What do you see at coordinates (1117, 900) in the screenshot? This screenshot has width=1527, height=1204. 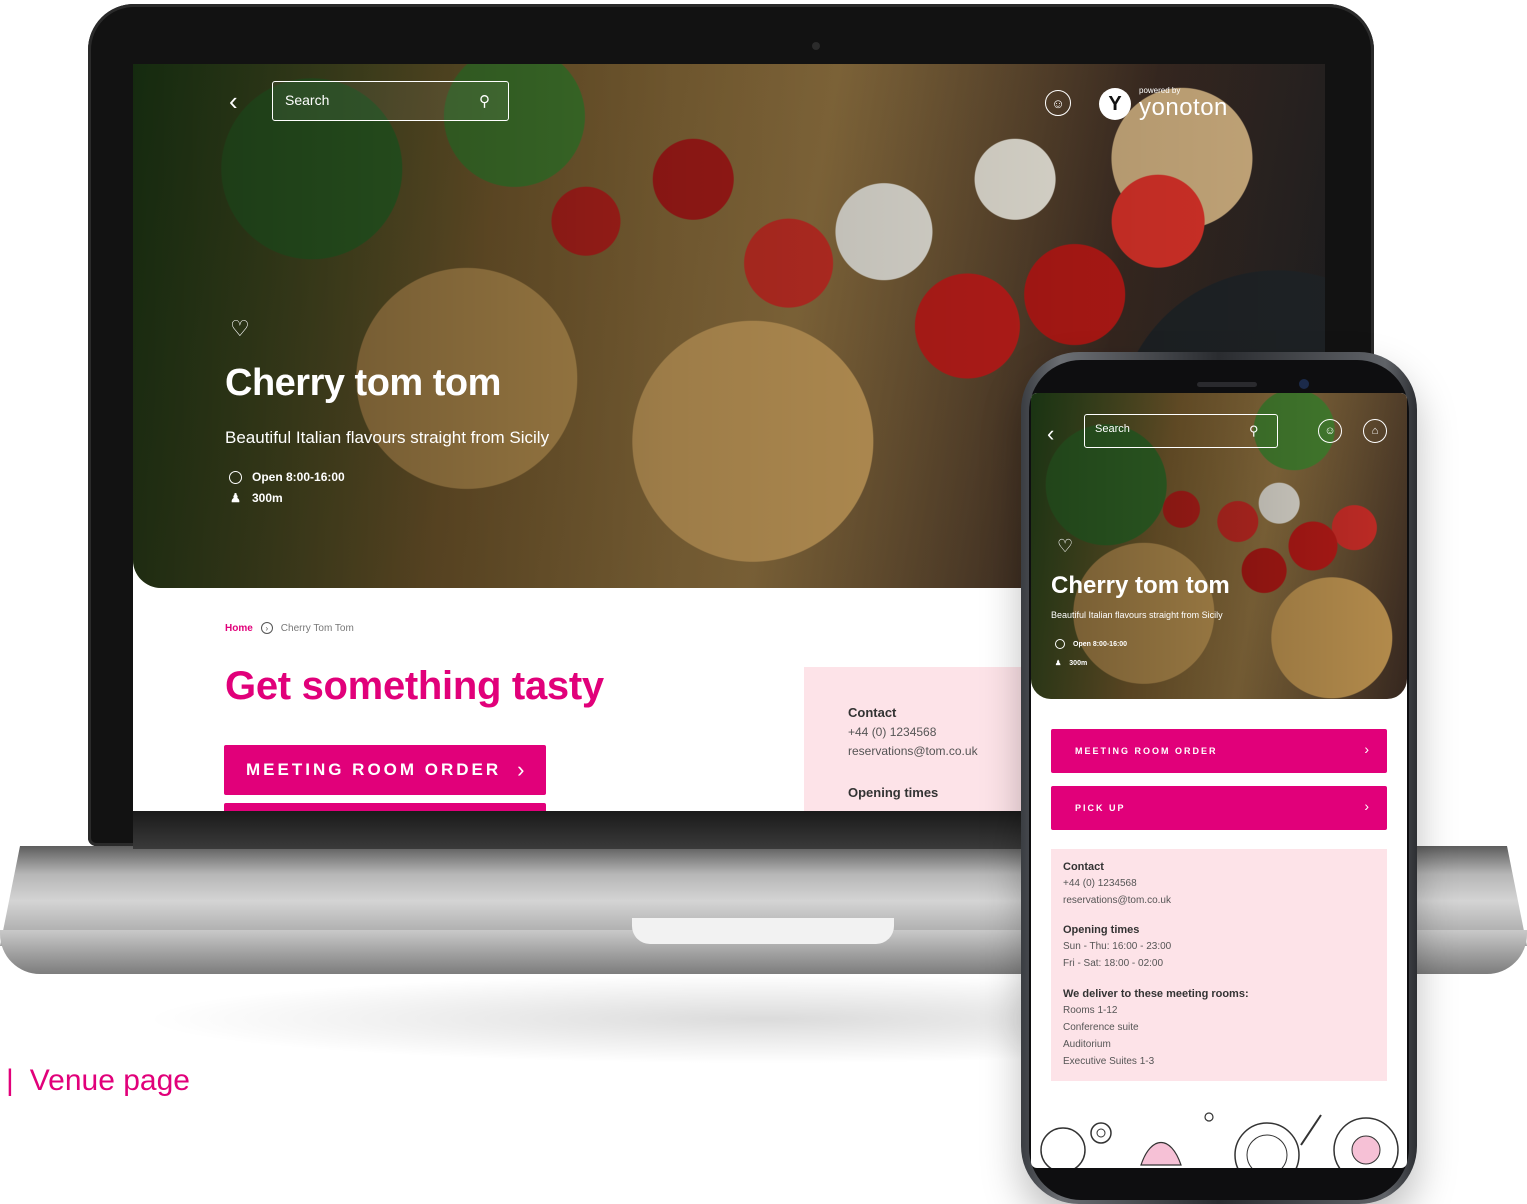 I see `mobile-contact-email: reservations@tom.co.uk` at bounding box center [1117, 900].